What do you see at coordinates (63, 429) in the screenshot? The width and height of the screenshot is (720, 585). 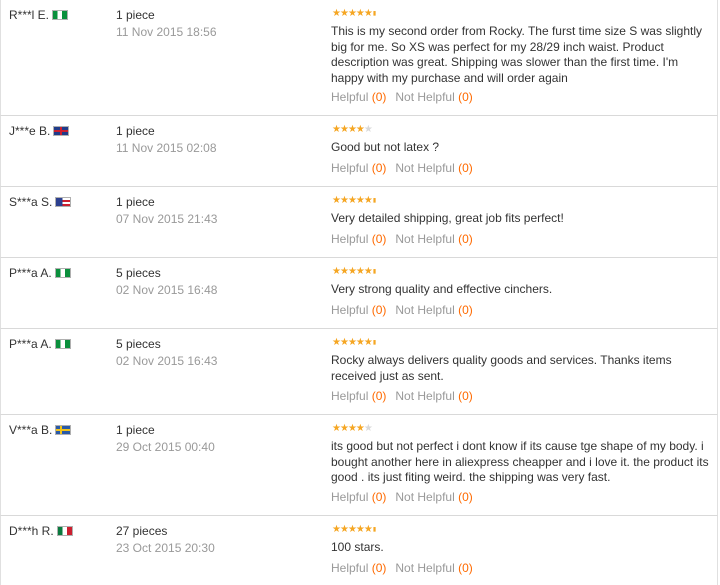 I see `sweden-flag-icon` at bounding box center [63, 429].